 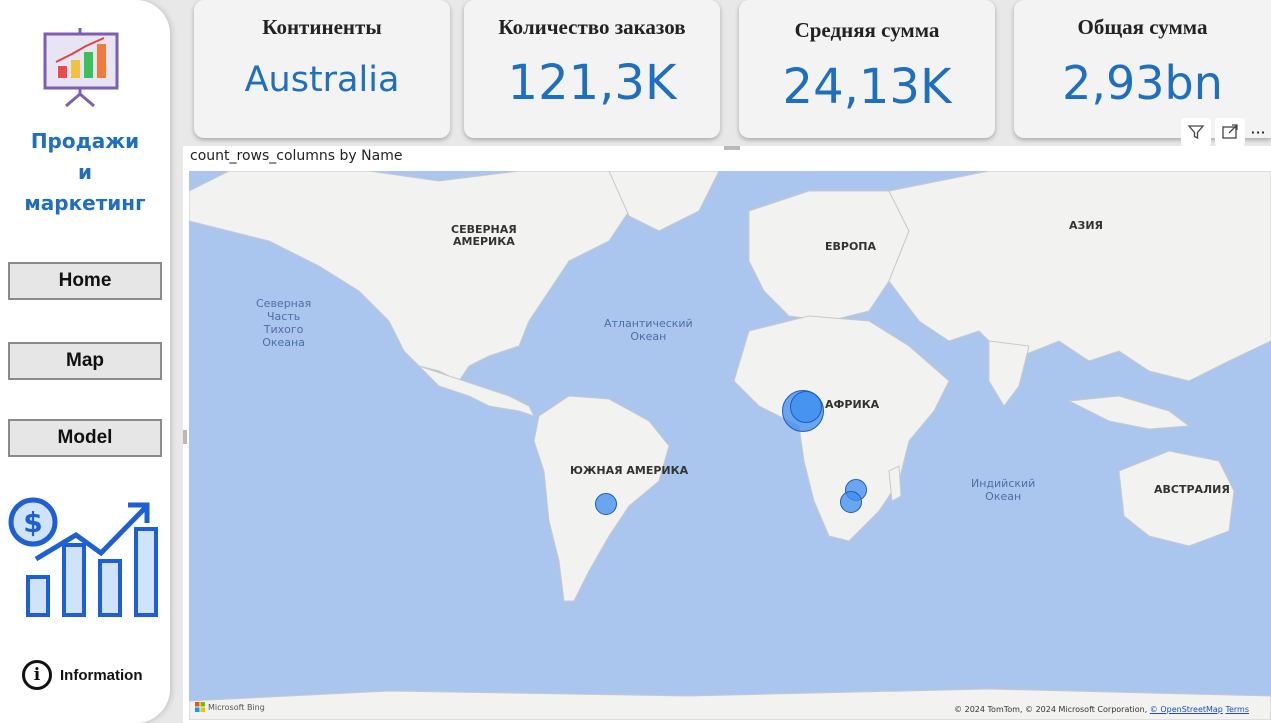 What do you see at coordinates (1009, 373) in the screenshot?
I see `india-landmass` at bounding box center [1009, 373].